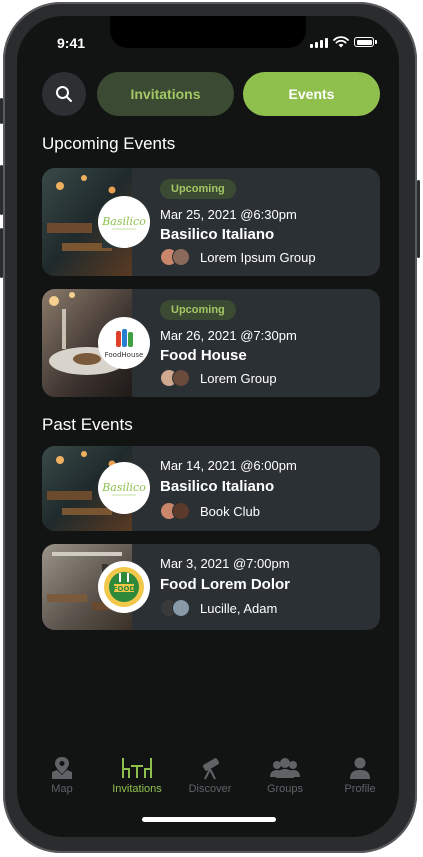  Describe the element at coordinates (311, 94) in the screenshot. I see `tab-events: Events` at that location.